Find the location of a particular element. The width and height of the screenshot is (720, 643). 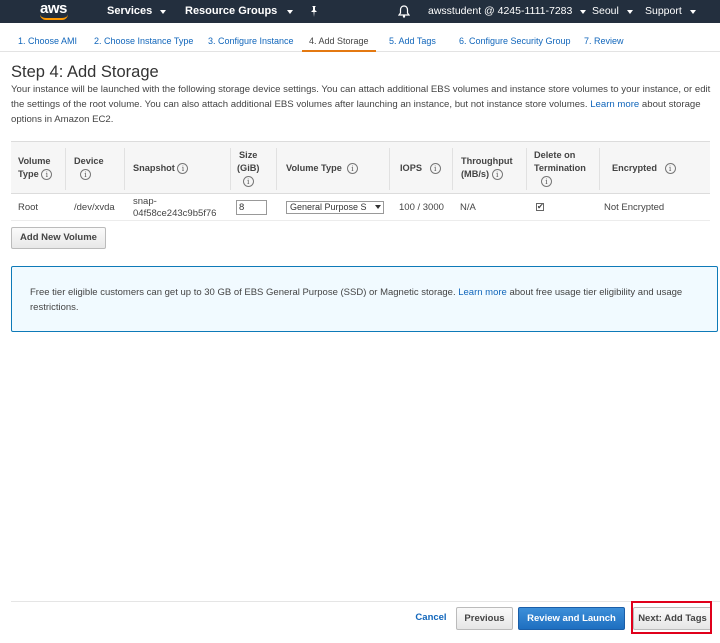

cell-throughput: N/A is located at coordinates (468, 207).